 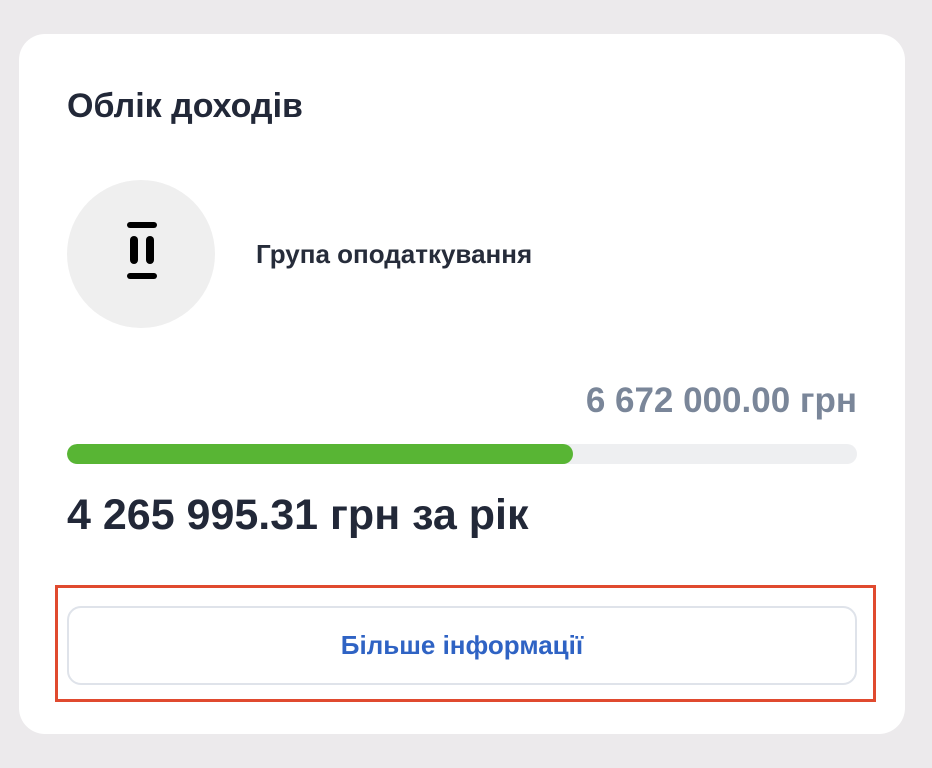 What do you see at coordinates (185, 106) in the screenshot?
I see `card-title: Облік доходів` at bounding box center [185, 106].